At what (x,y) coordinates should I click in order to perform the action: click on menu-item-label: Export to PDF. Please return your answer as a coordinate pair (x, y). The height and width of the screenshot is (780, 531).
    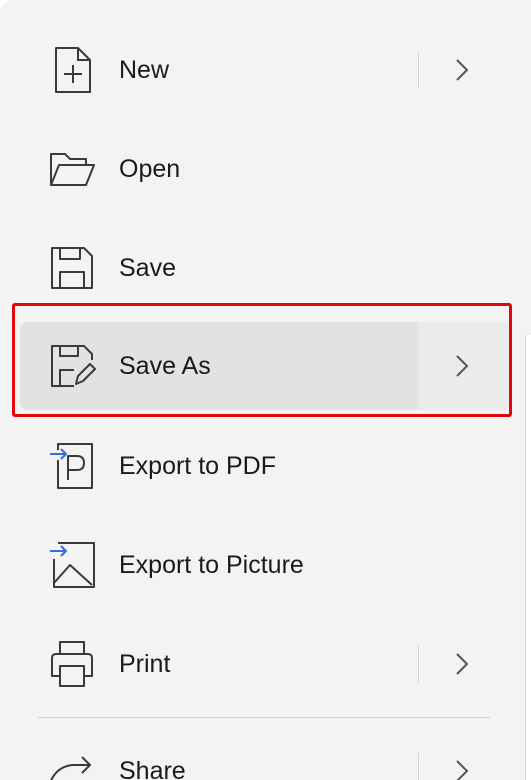
    Looking at the image, I should click on (197, 466).